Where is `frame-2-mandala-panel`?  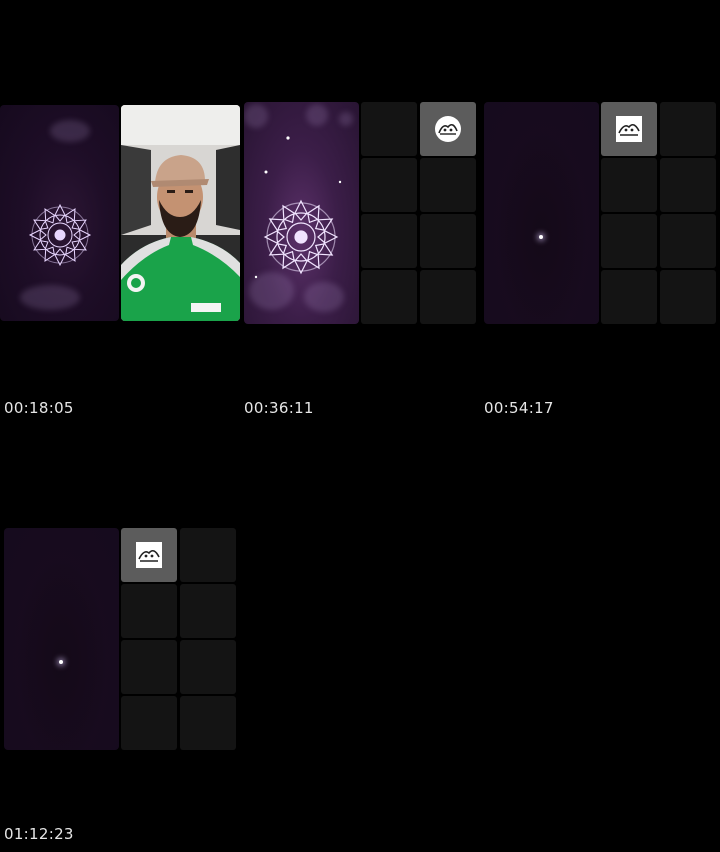 frame-2-mandala-panel is located at coordinates (301, 213).